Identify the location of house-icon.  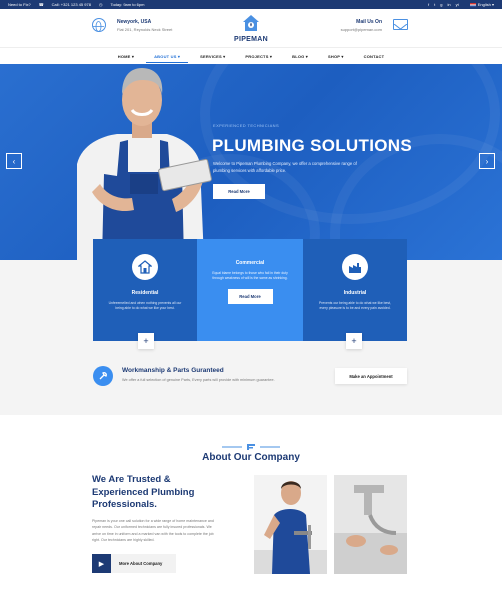
(145, 267).